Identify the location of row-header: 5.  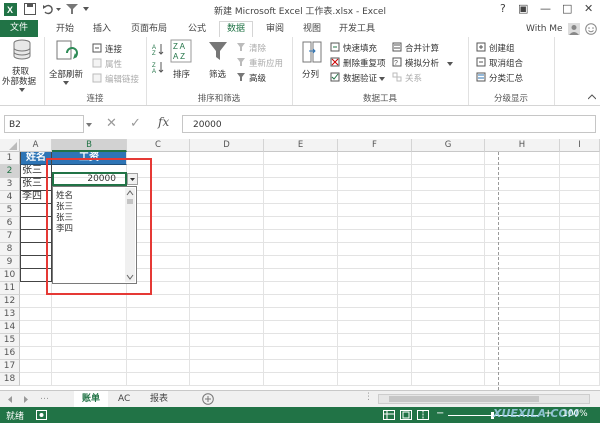
(10, 210).